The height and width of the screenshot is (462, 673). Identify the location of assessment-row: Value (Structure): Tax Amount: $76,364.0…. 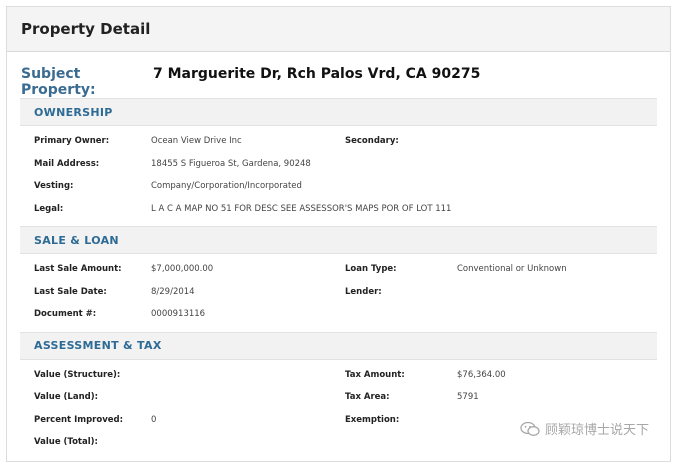
(345, 375).